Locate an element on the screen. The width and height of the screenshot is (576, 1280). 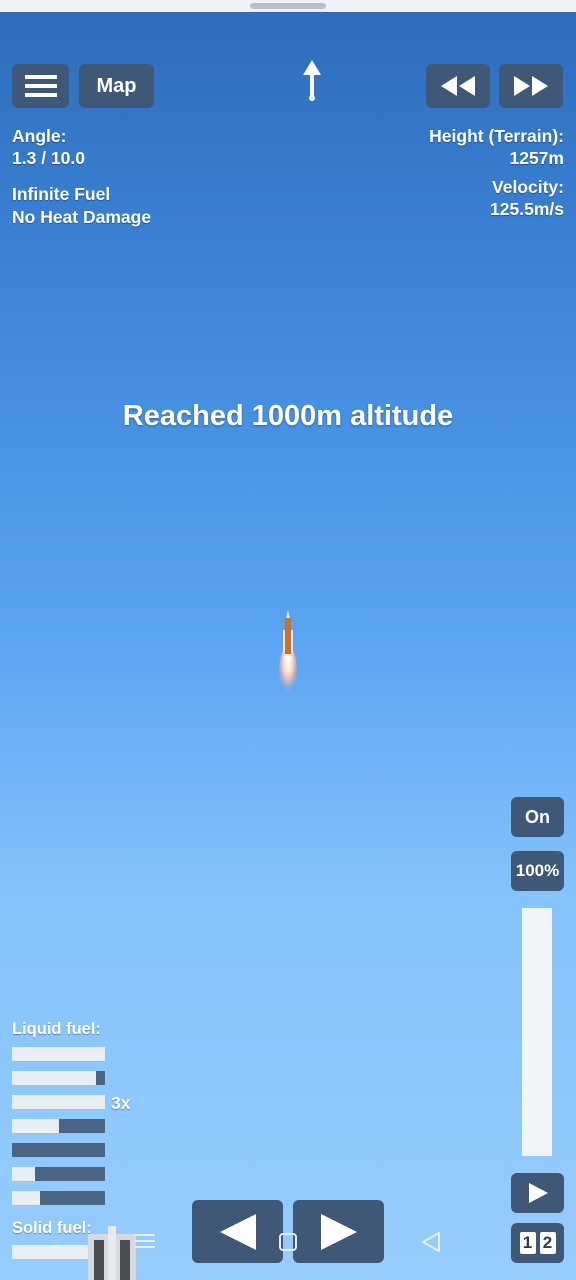
menu-button is located at coordinates (40, 86).